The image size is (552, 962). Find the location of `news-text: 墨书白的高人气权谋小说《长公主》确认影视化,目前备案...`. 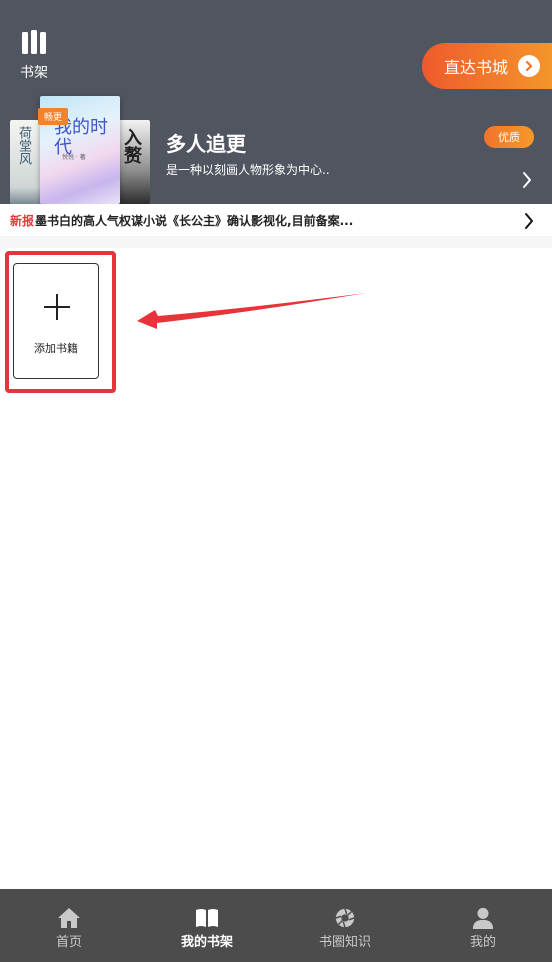

news-text: 墨书白的高人气权谋小说《长公主》确认影视化,目前备案... is located at coordinates (194, 220).